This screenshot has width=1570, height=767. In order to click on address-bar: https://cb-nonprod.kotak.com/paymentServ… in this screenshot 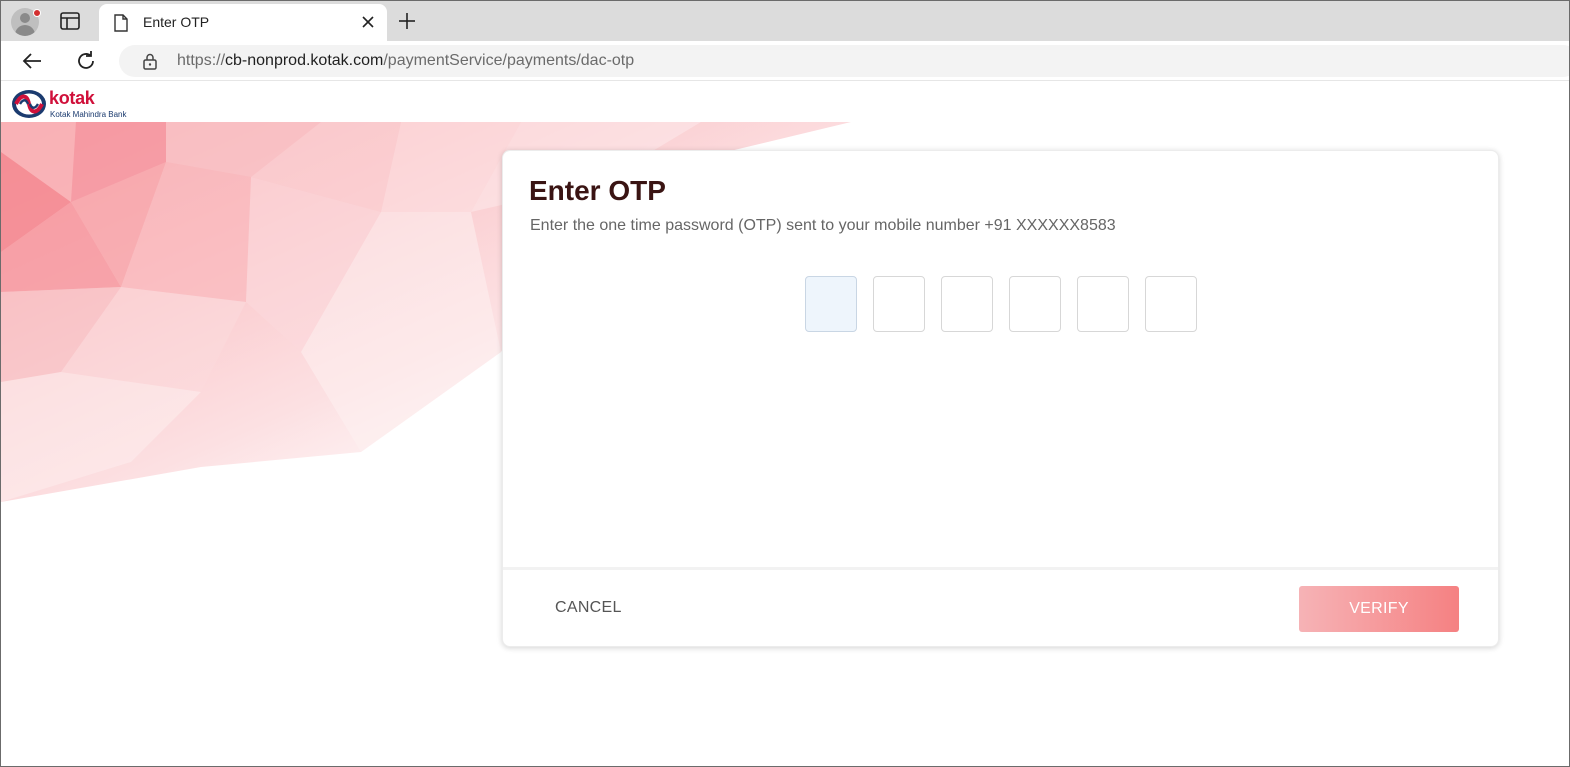, I will do `click(844, 61)`.